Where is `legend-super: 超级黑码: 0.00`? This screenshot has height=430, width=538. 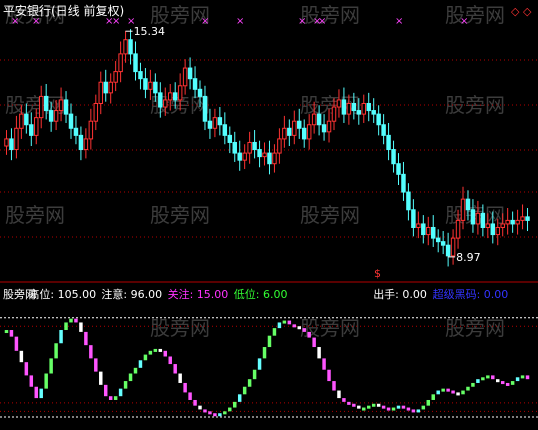 legend-super: 超级黑码: 0.00 is located at coordinates (471, 294).